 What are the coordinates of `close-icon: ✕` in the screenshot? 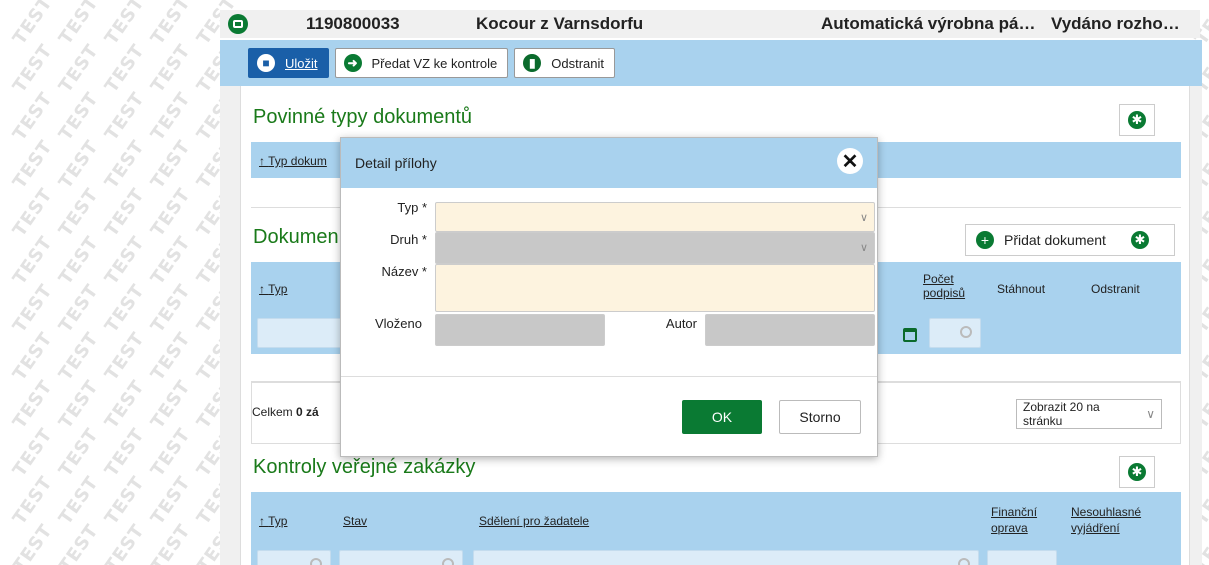 It's located at (850, 161).